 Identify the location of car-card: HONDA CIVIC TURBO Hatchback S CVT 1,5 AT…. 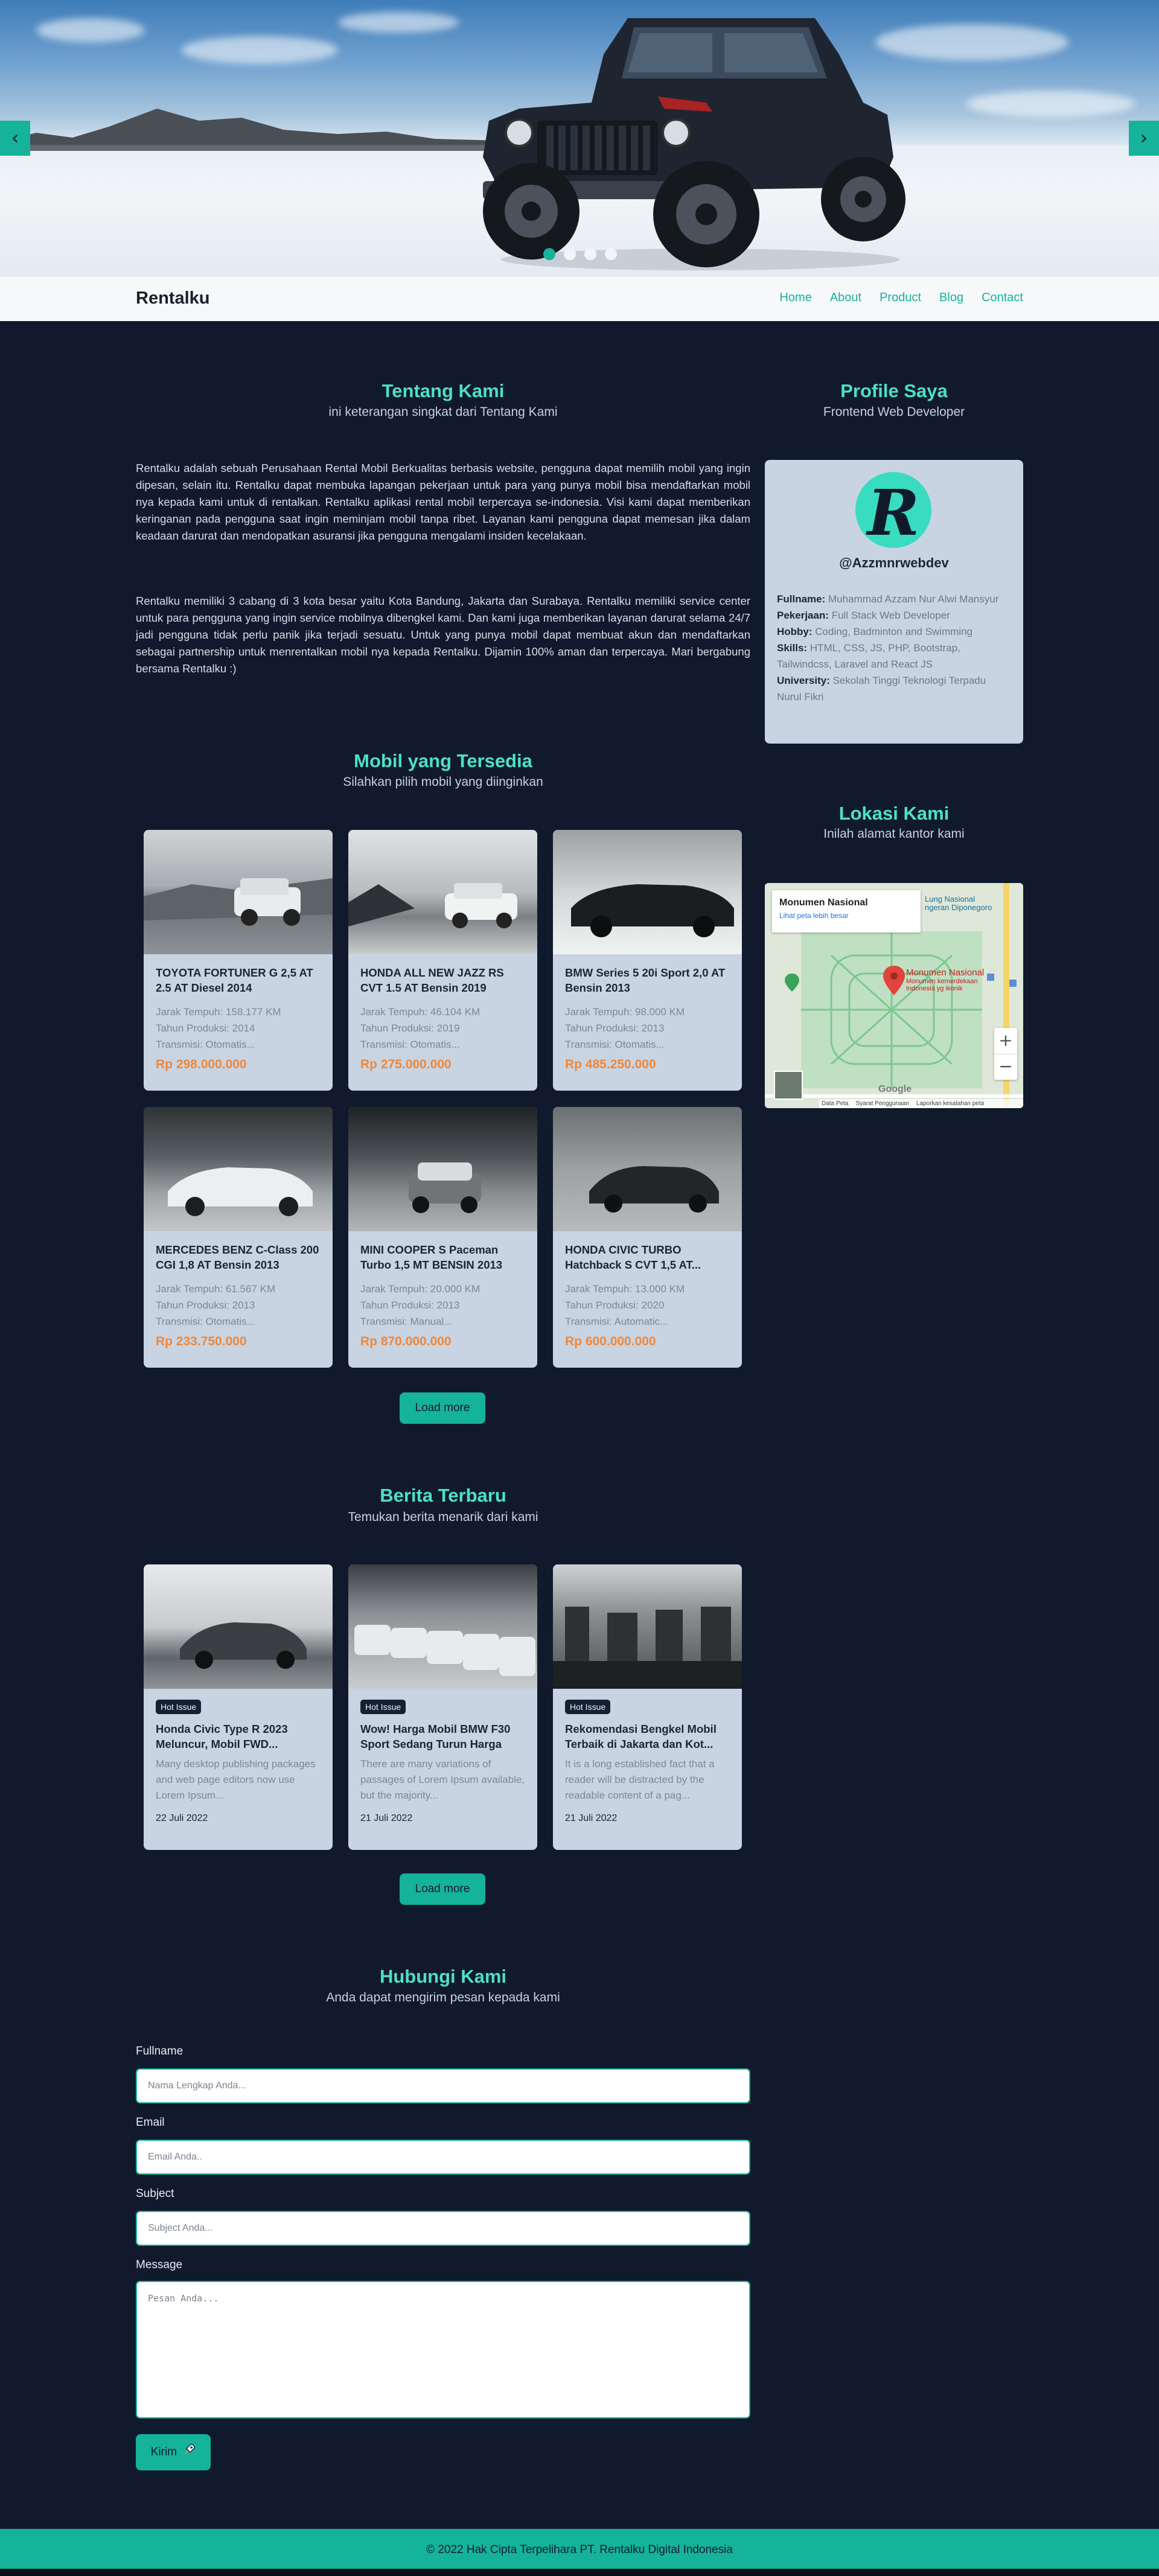
(647, 1237).